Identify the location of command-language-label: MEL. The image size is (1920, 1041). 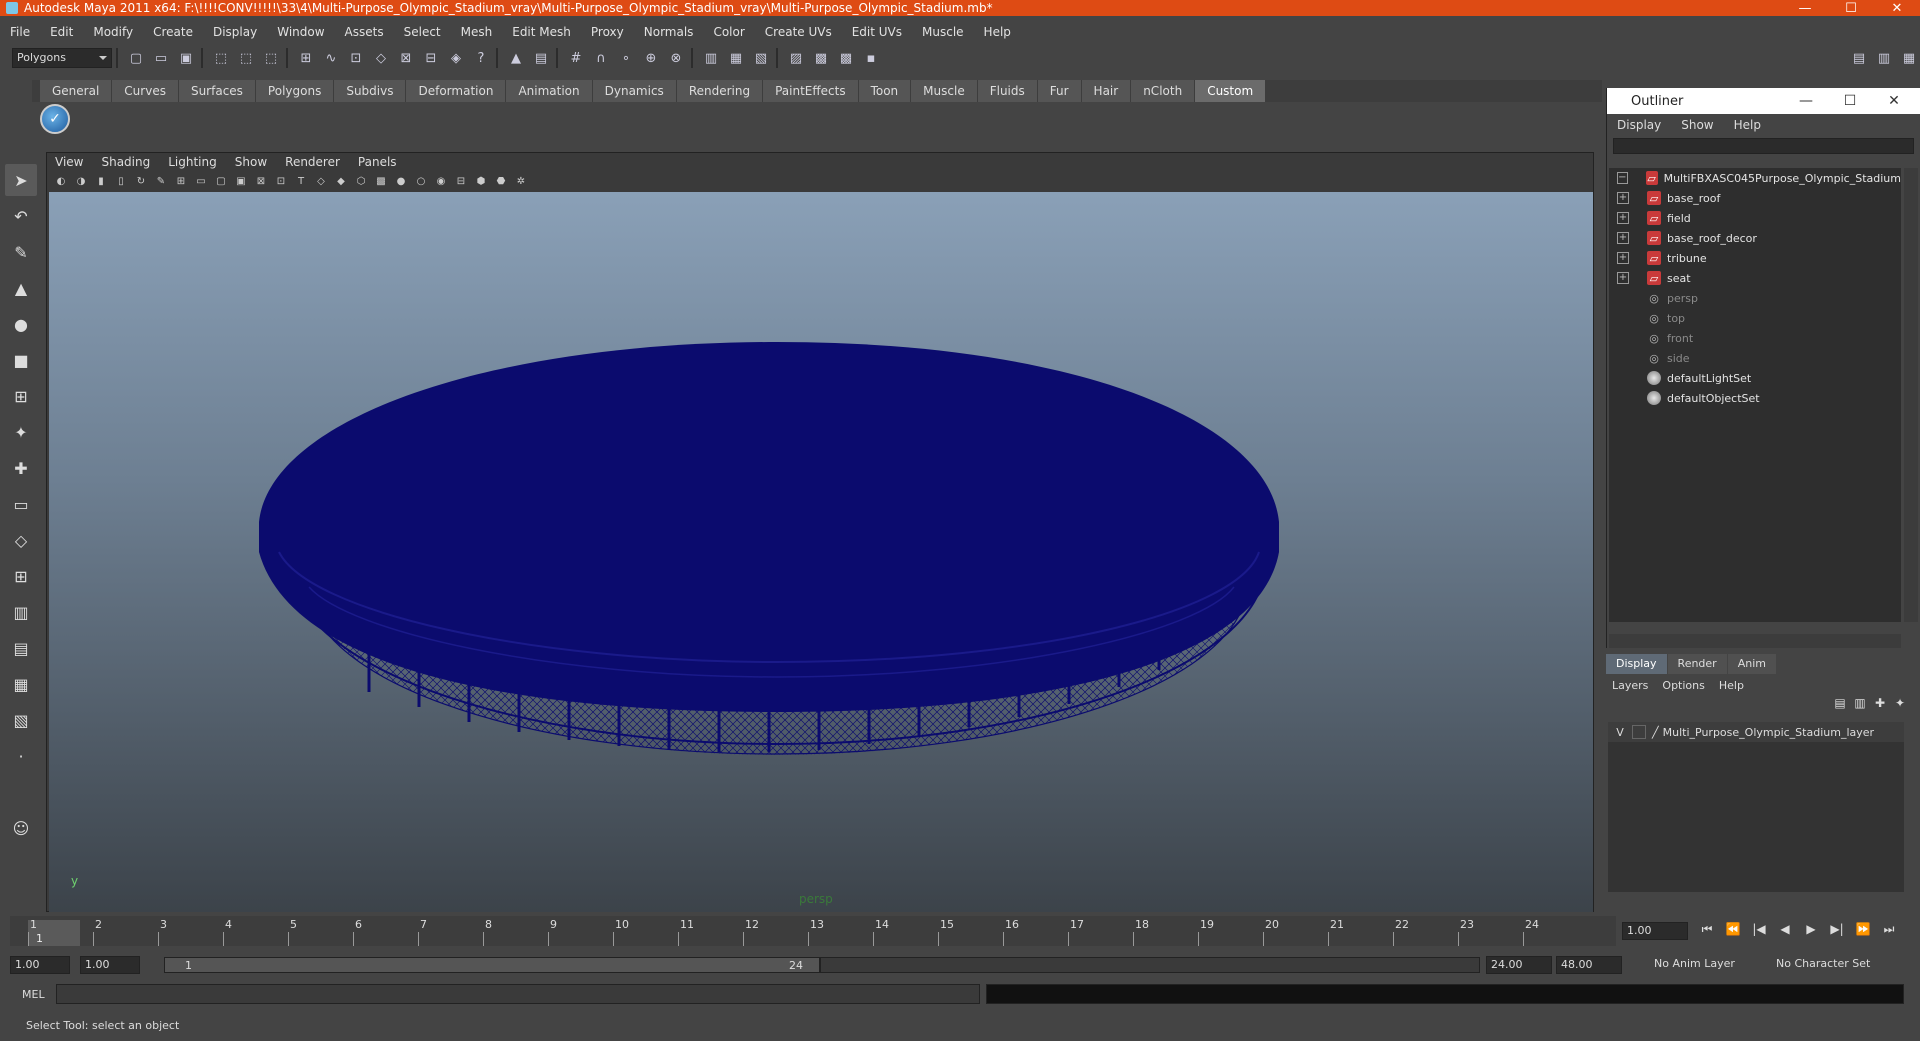
(28, 994).